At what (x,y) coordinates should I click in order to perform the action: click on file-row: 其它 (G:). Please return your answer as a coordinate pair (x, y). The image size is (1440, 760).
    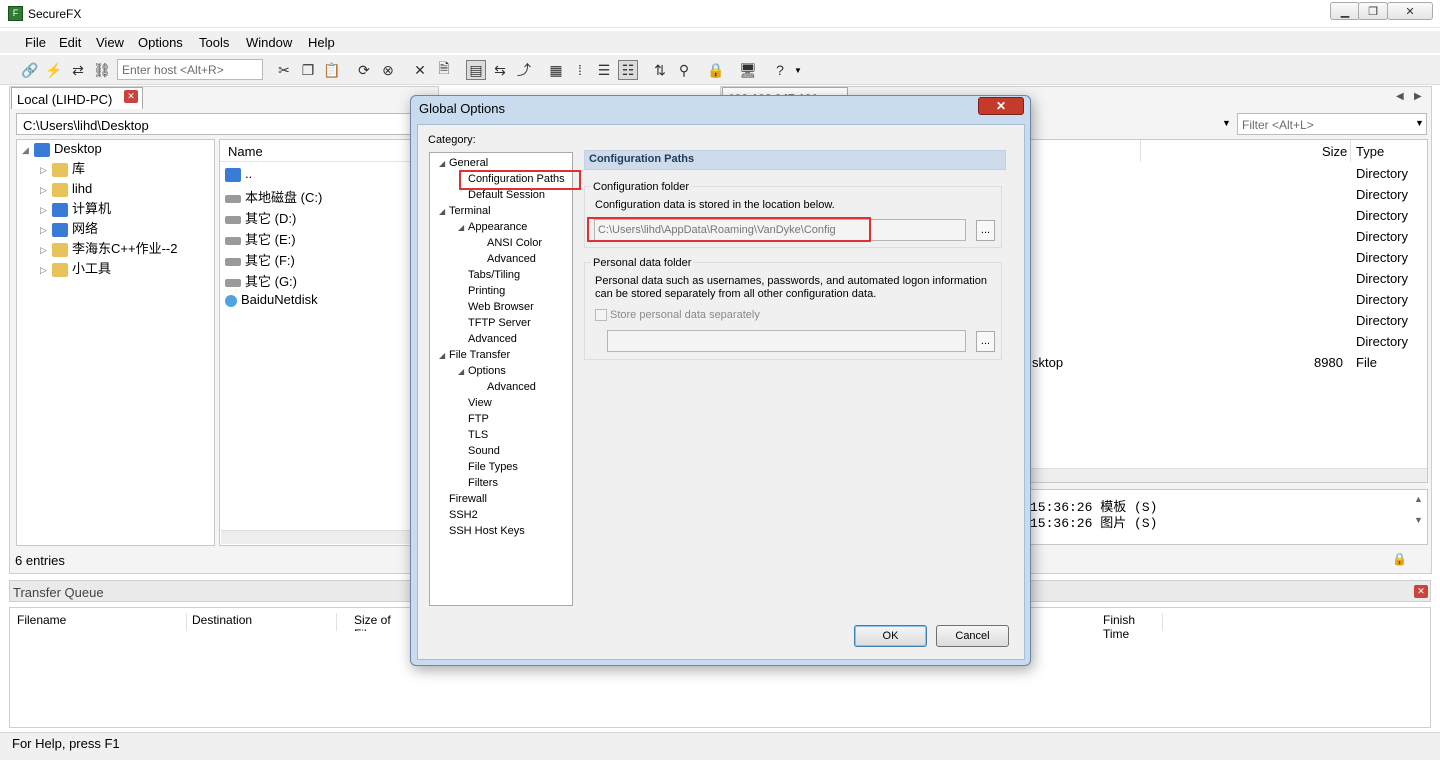
    Looking at the image, I should click on (261, 280).